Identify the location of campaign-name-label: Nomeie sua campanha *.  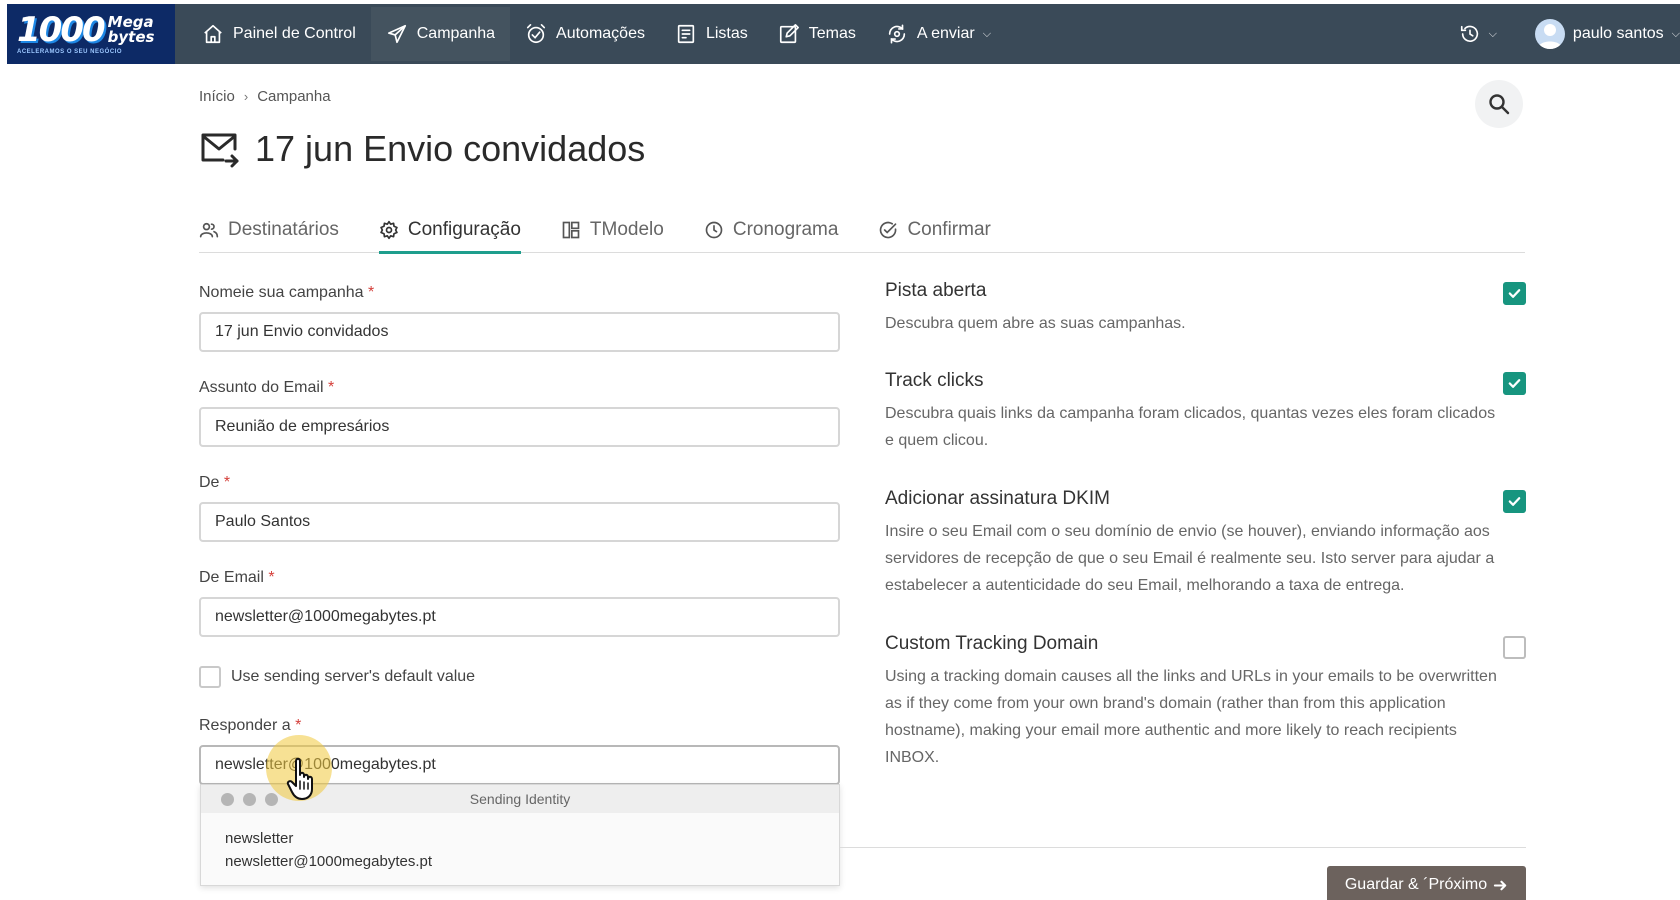
(286, 293).